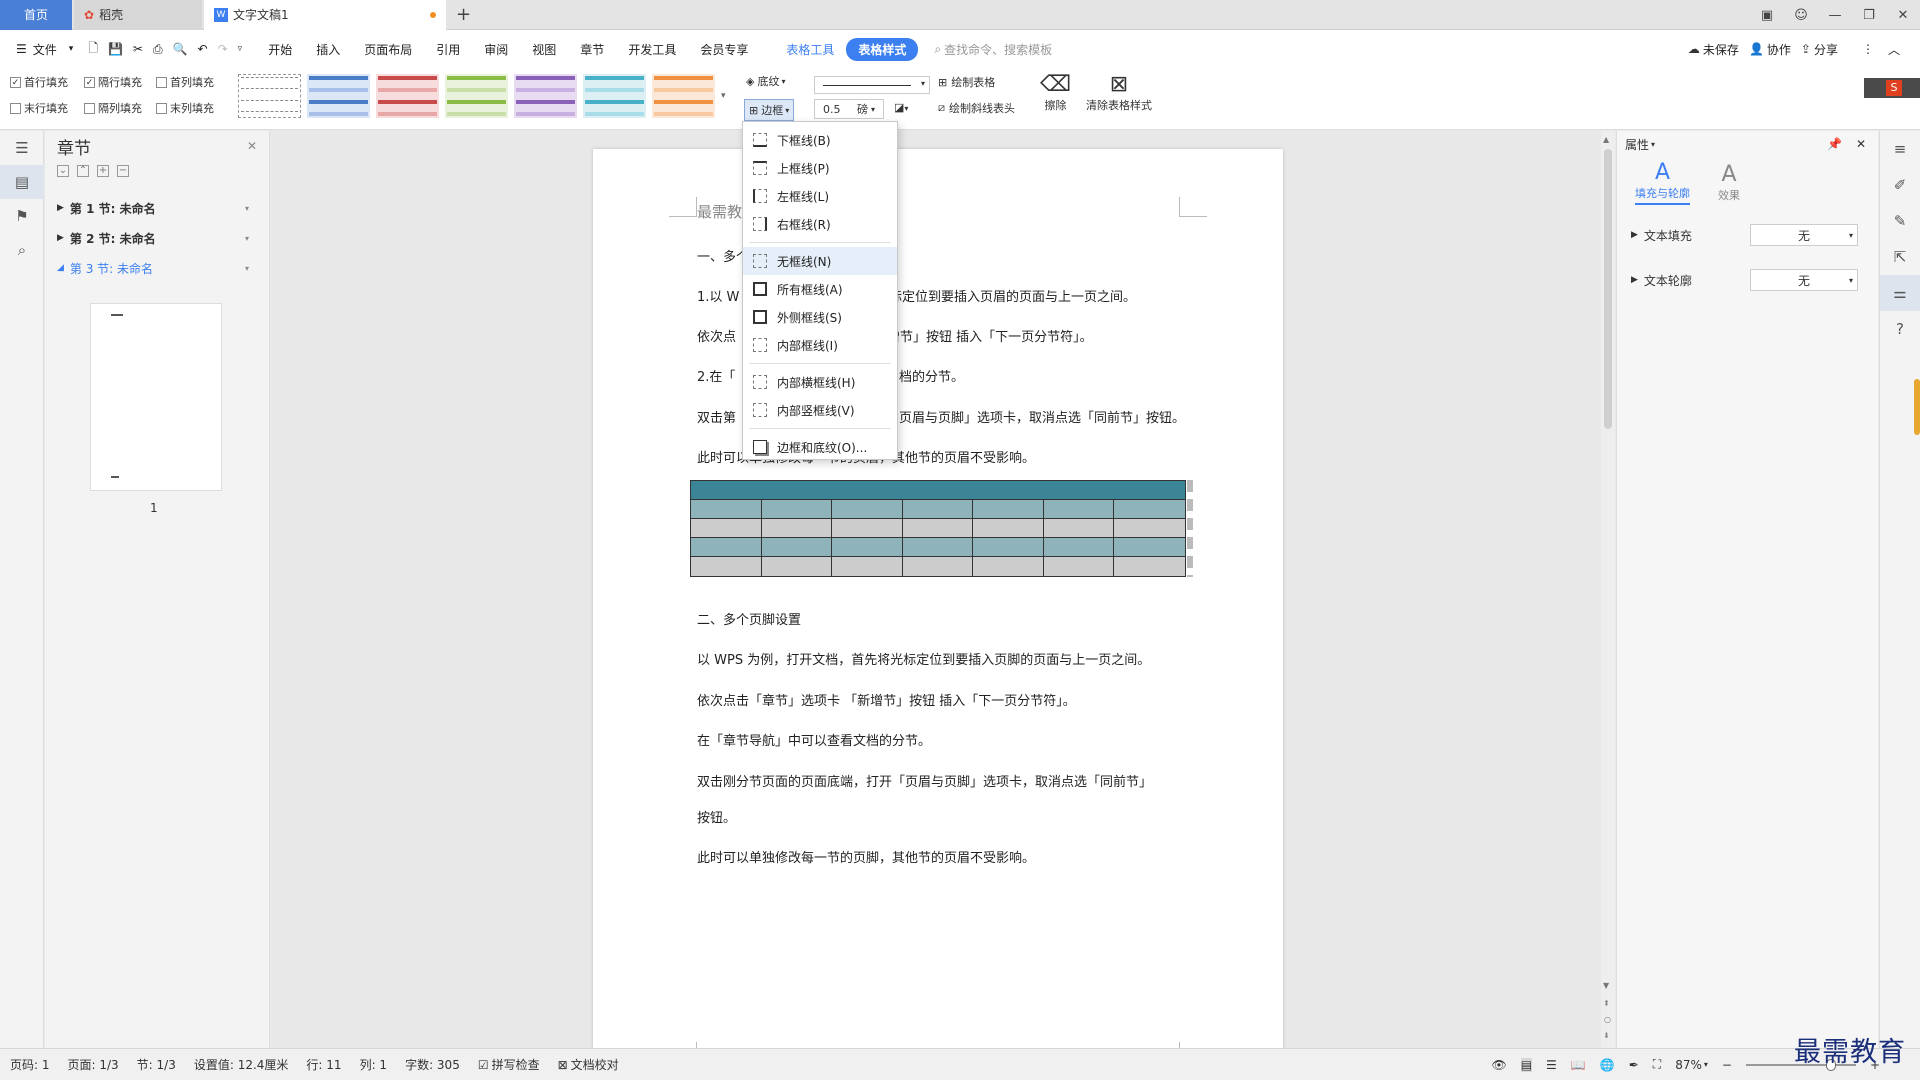 The image size is (1920, 1080). Describe the element at coordinates (652, 49) in the screenshot. I see `menu-developer: 开发工具` at that location.